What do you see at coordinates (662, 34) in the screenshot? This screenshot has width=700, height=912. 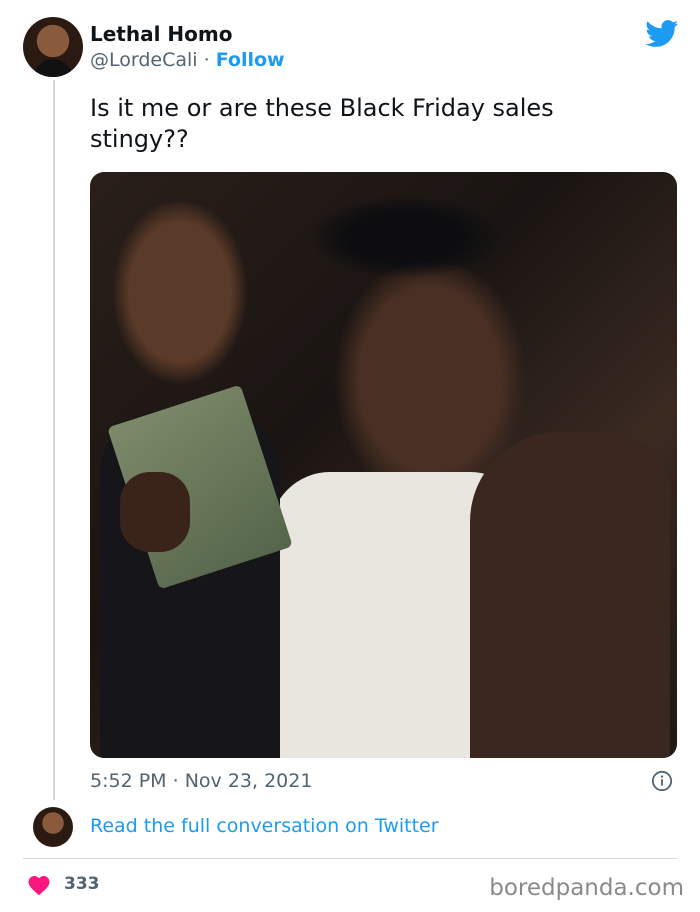 I see `twitter-bird-icon` at bounding box center [662, 34].